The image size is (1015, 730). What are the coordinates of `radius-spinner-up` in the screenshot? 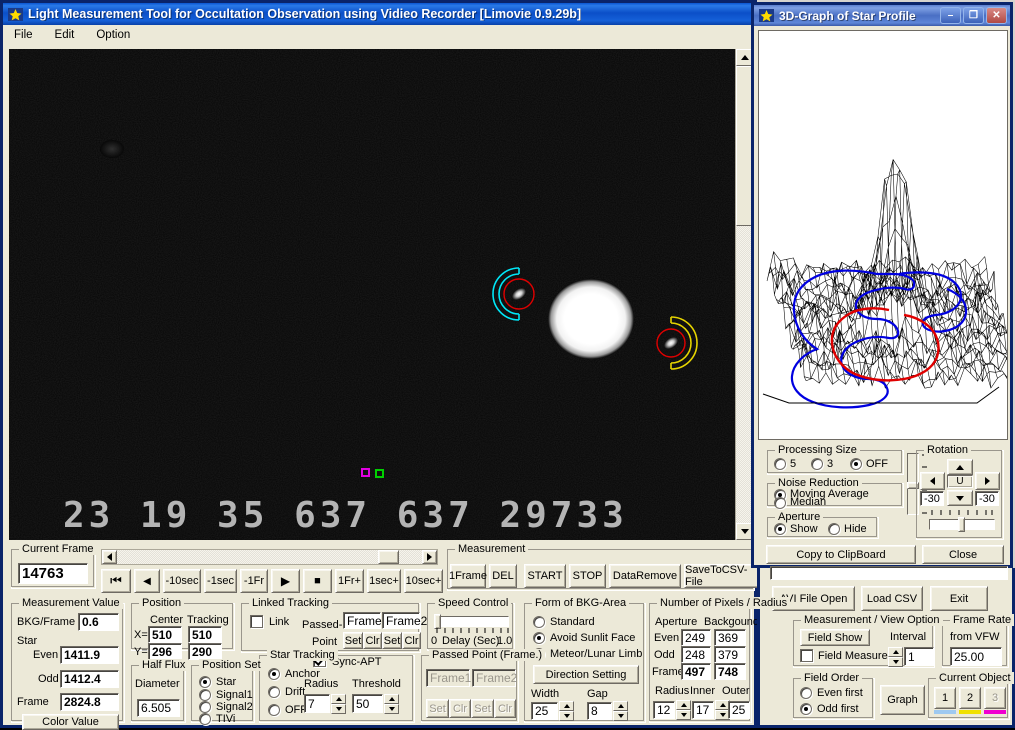 It's located at (338, 699).